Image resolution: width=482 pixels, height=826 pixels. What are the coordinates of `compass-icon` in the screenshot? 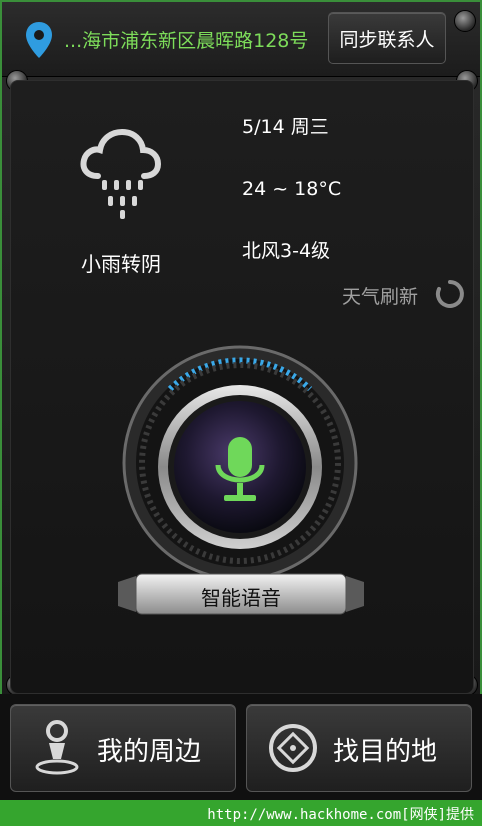 It's located at (293, 748).